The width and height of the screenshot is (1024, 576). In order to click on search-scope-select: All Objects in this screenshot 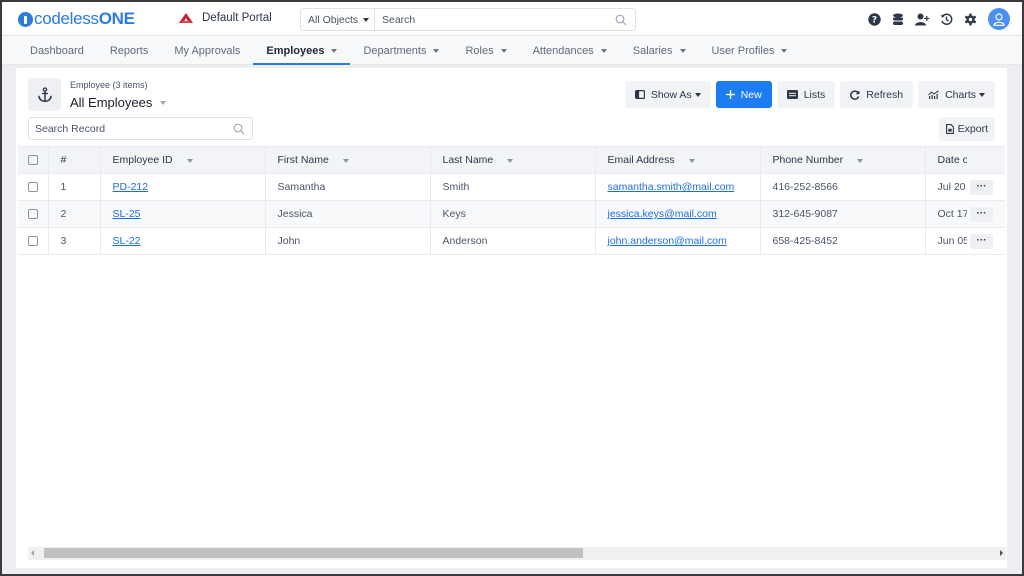, I will do `click(338, 19)`.